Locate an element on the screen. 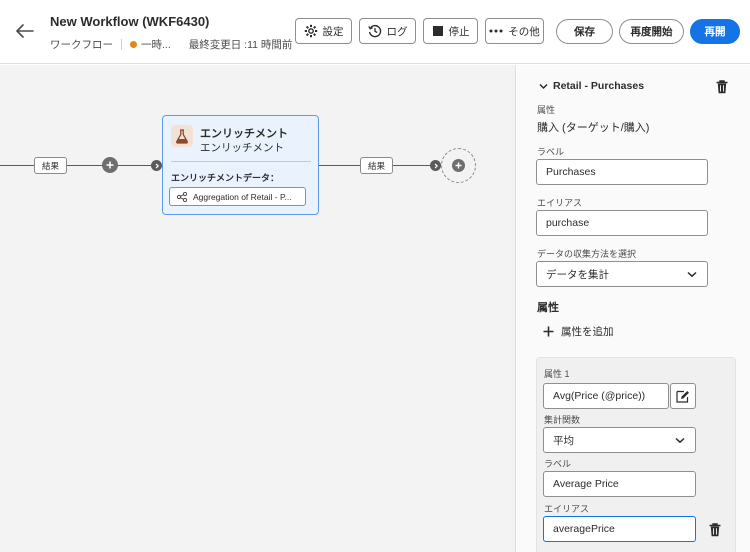  last-modified: 最終変更日 :11 時間前 is located at coordinates (240, 45).